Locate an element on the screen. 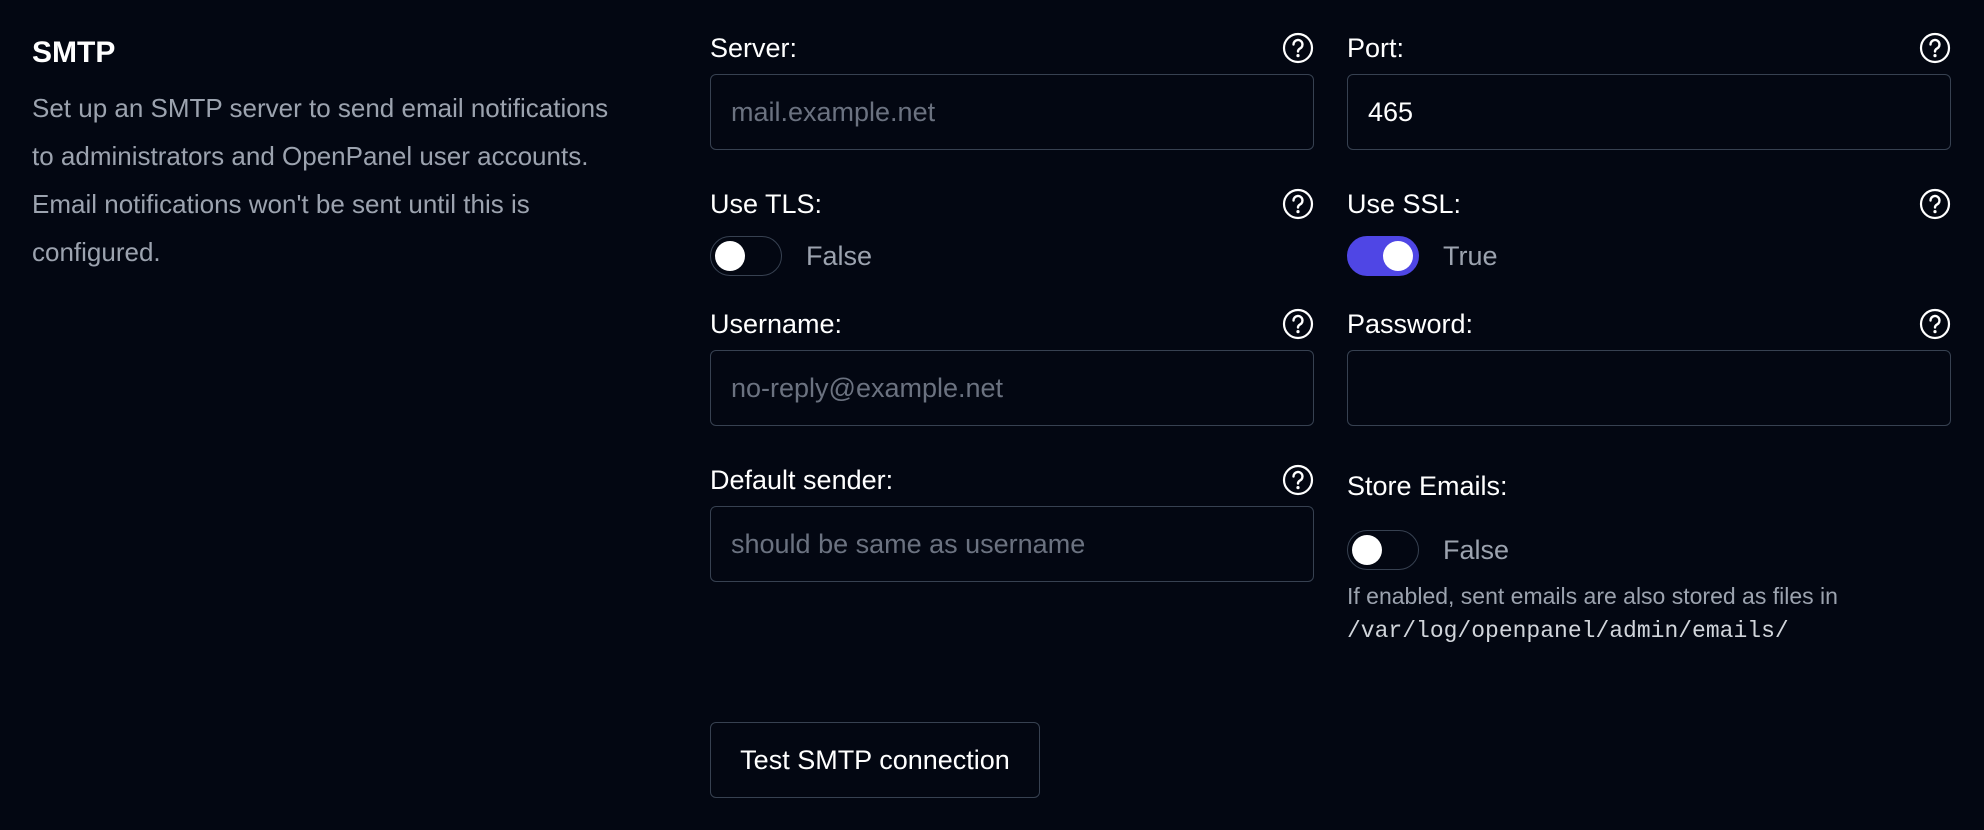 The image size is (1984, 830). default-sender-label: Default sender: is located at coordinates (802, 480).